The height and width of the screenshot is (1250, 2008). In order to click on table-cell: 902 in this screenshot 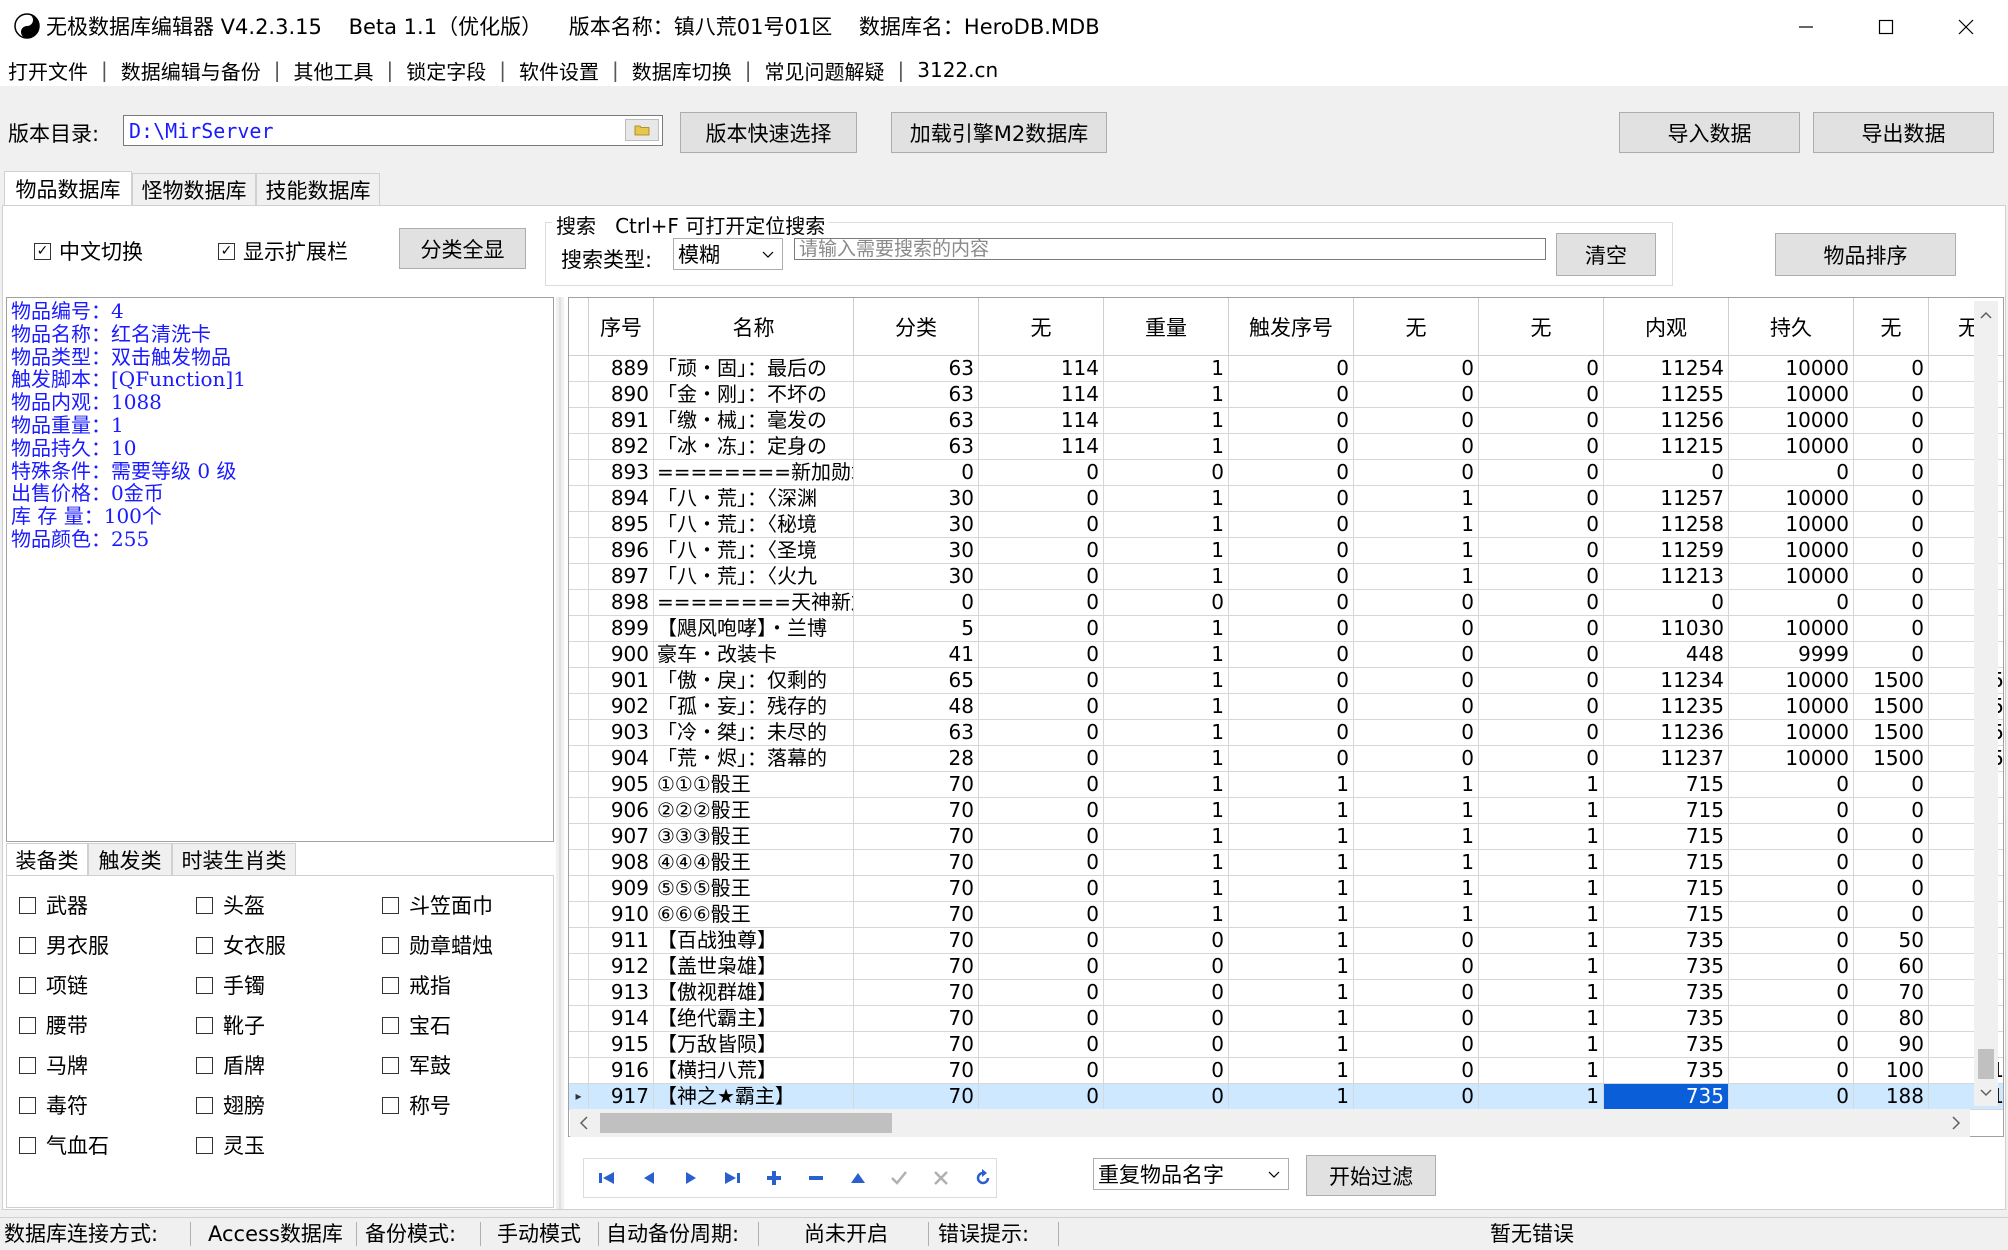, I will do `click(621, 707)`.